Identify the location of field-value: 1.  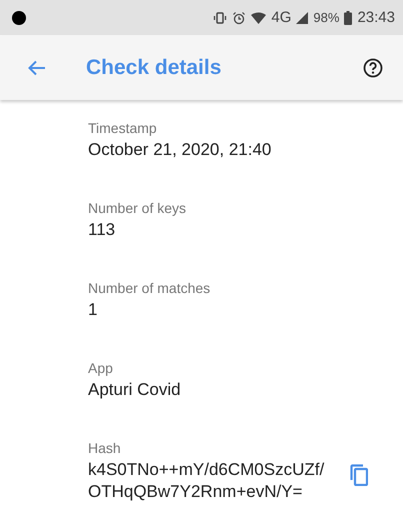
(93, 310).